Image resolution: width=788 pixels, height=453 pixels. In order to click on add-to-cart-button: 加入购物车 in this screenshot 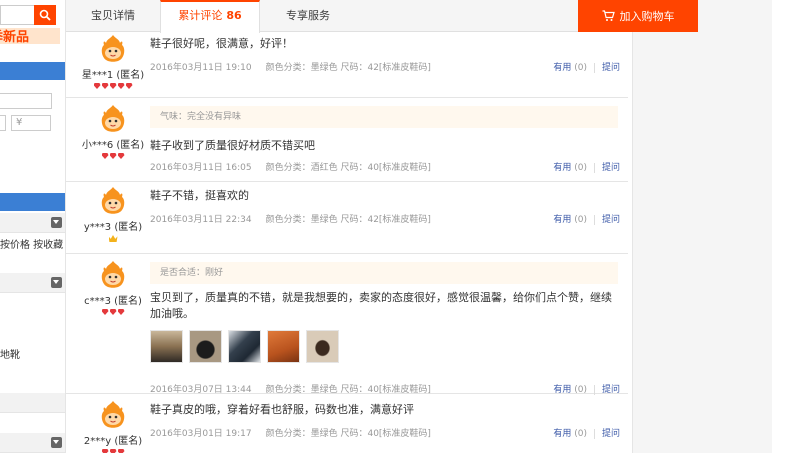, I will do `click(638, 16)`.